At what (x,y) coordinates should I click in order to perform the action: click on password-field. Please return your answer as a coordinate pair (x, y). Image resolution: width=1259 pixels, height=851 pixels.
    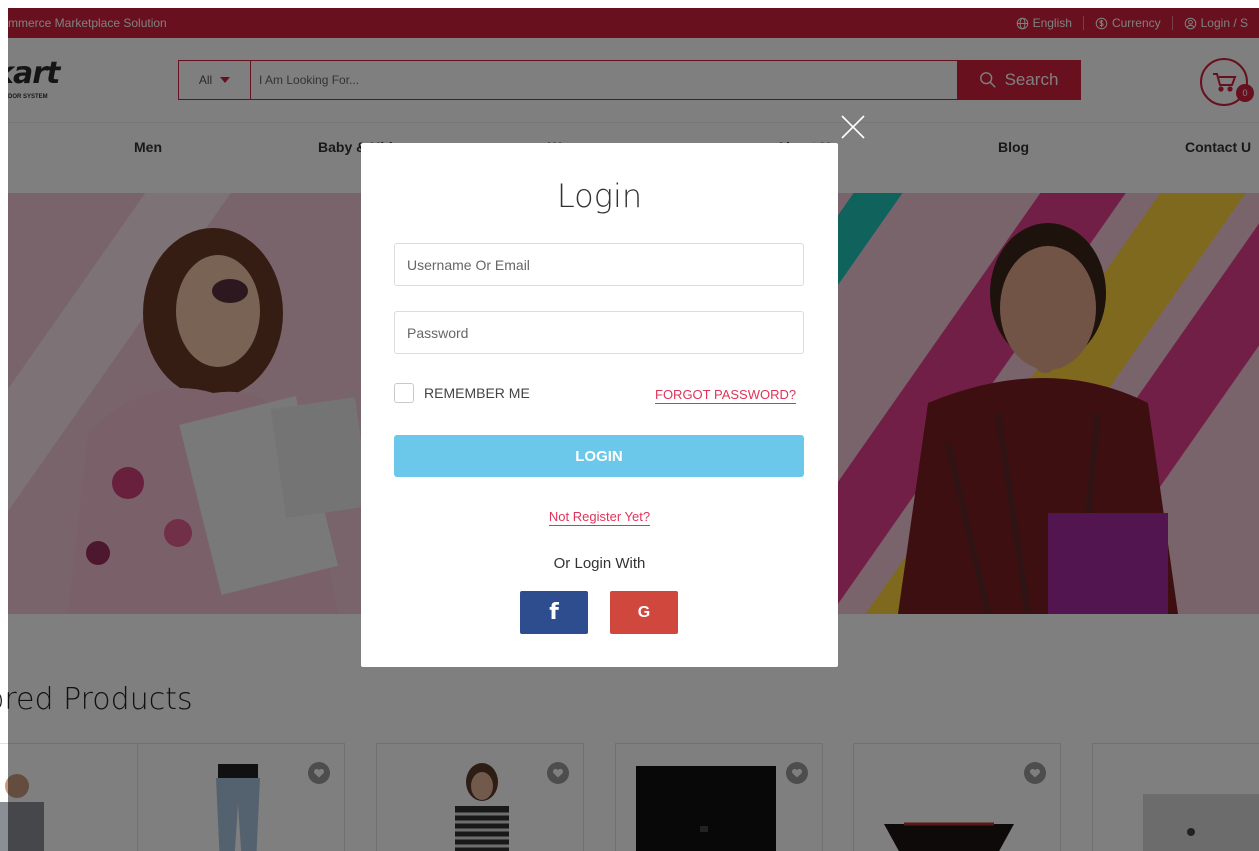
    Looking at the image, I should click on (599, 332).